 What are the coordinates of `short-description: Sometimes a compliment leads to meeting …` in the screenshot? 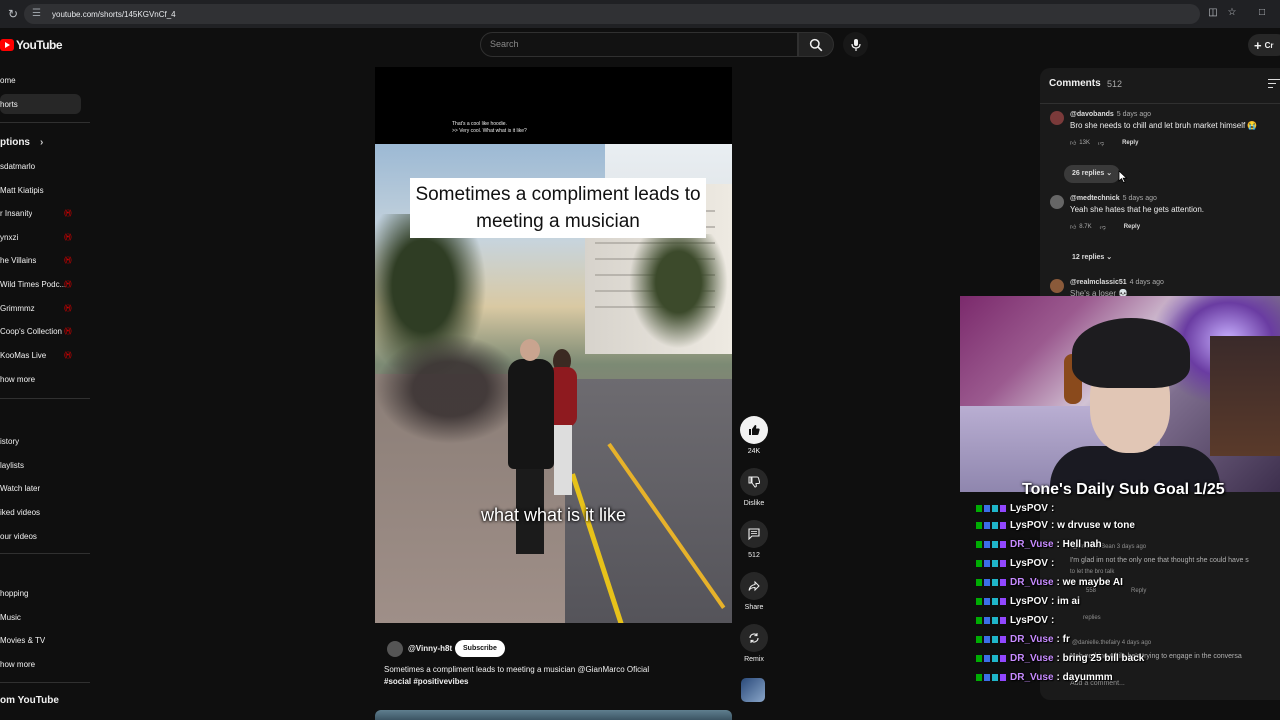 It's located at (517, 669).